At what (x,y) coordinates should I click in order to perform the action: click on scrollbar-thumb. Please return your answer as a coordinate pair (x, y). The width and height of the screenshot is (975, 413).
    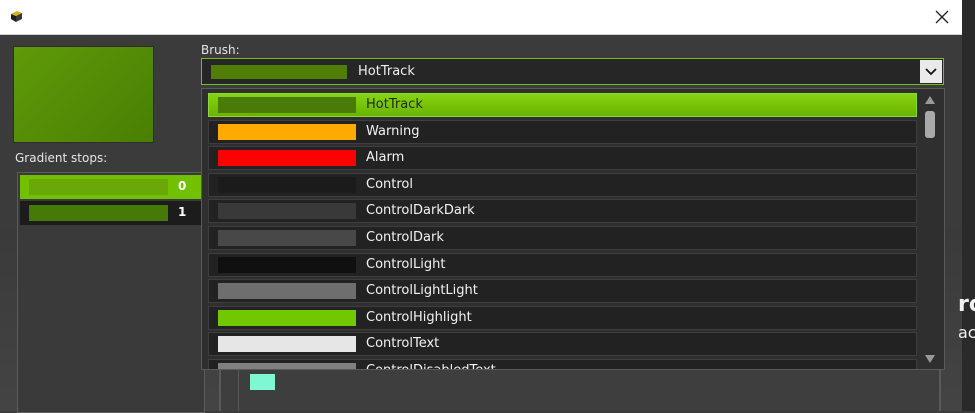
    Looking at the image, I should click on (930, 124).